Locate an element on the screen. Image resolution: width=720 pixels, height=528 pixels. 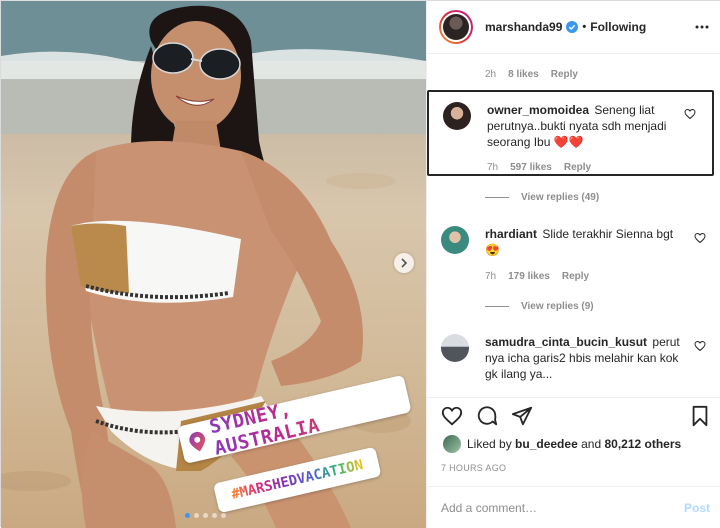
comment-time: 2h is located at coordinates (491, 74).